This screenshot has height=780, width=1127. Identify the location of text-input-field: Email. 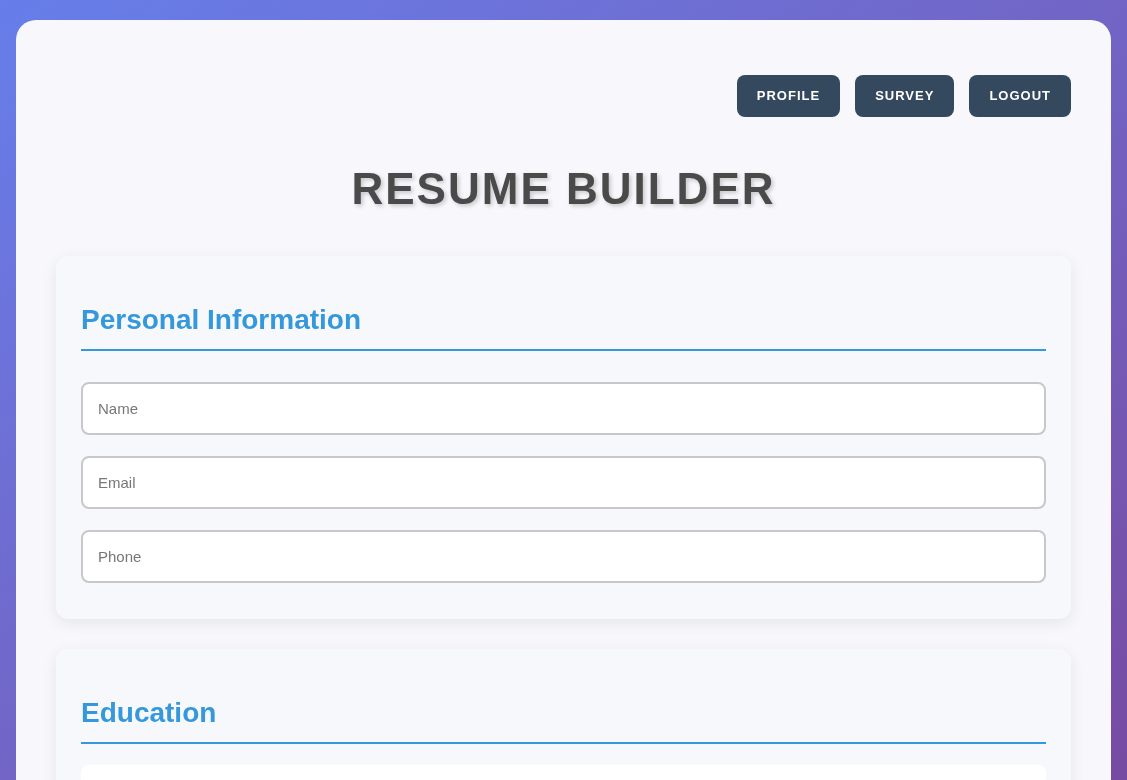
(563, 482).